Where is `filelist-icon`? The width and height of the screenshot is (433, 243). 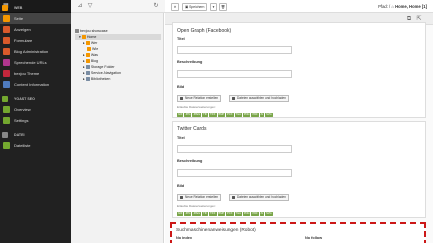 filelist-icon is located at coordinates (6, 145).